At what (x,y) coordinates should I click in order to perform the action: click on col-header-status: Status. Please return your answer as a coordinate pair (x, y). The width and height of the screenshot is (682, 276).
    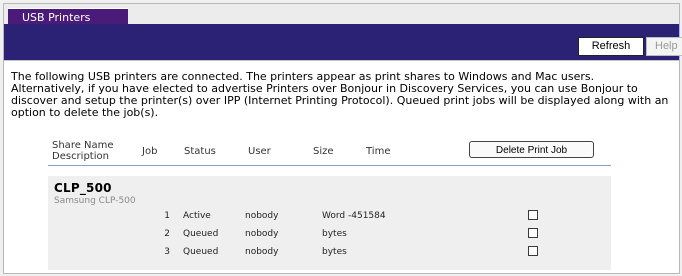
    Looking at the image, I should click on (200, 151).